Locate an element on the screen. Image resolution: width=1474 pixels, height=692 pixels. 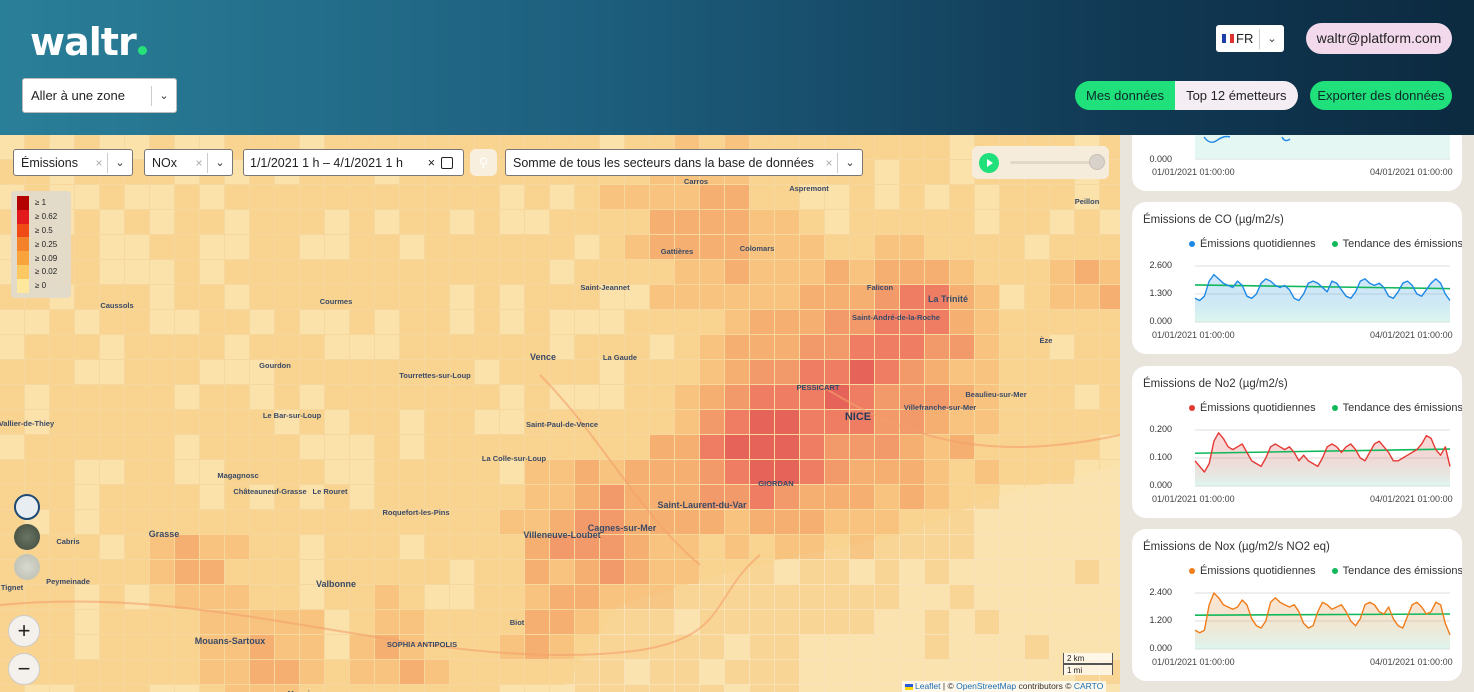
time-slider-handle is located at coordinates (1097, 162).